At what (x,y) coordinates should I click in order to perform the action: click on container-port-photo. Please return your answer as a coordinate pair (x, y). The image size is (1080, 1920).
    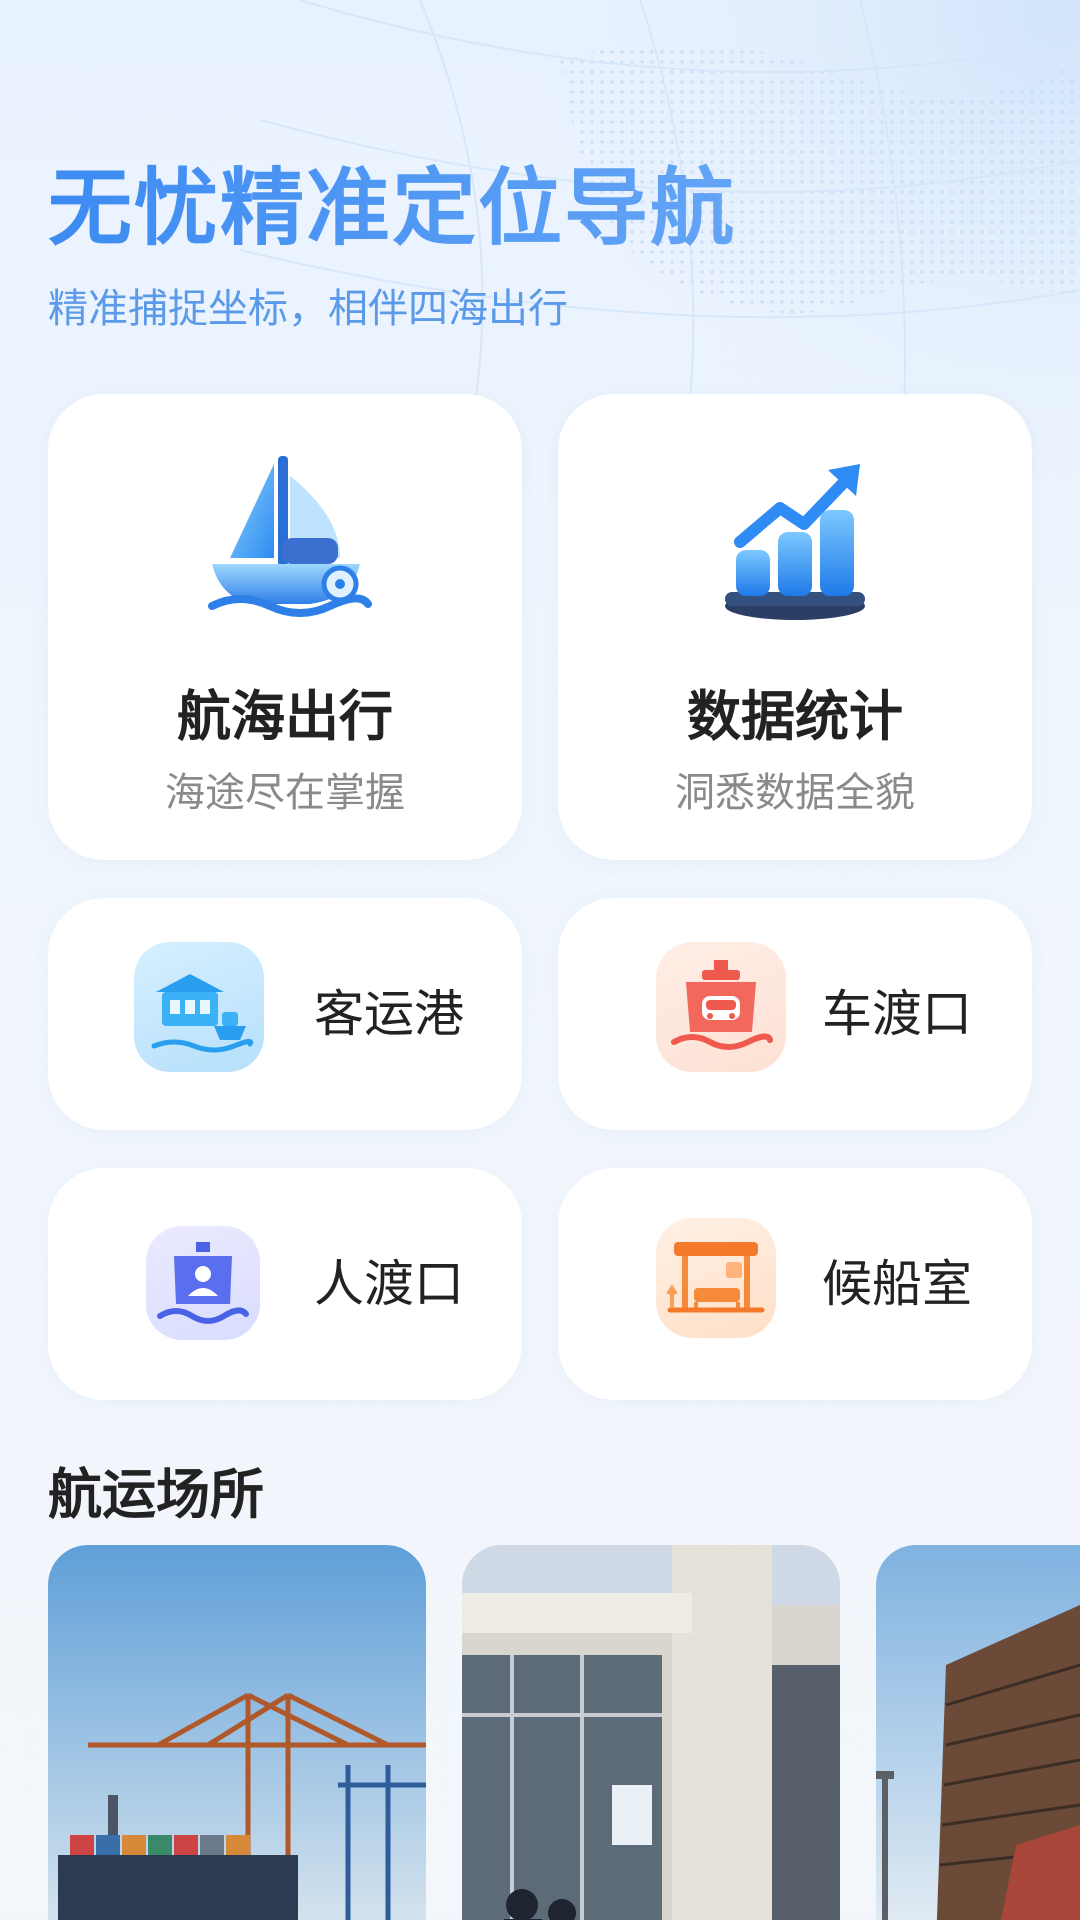
    Looking at the image, I should click on (237, 1732).